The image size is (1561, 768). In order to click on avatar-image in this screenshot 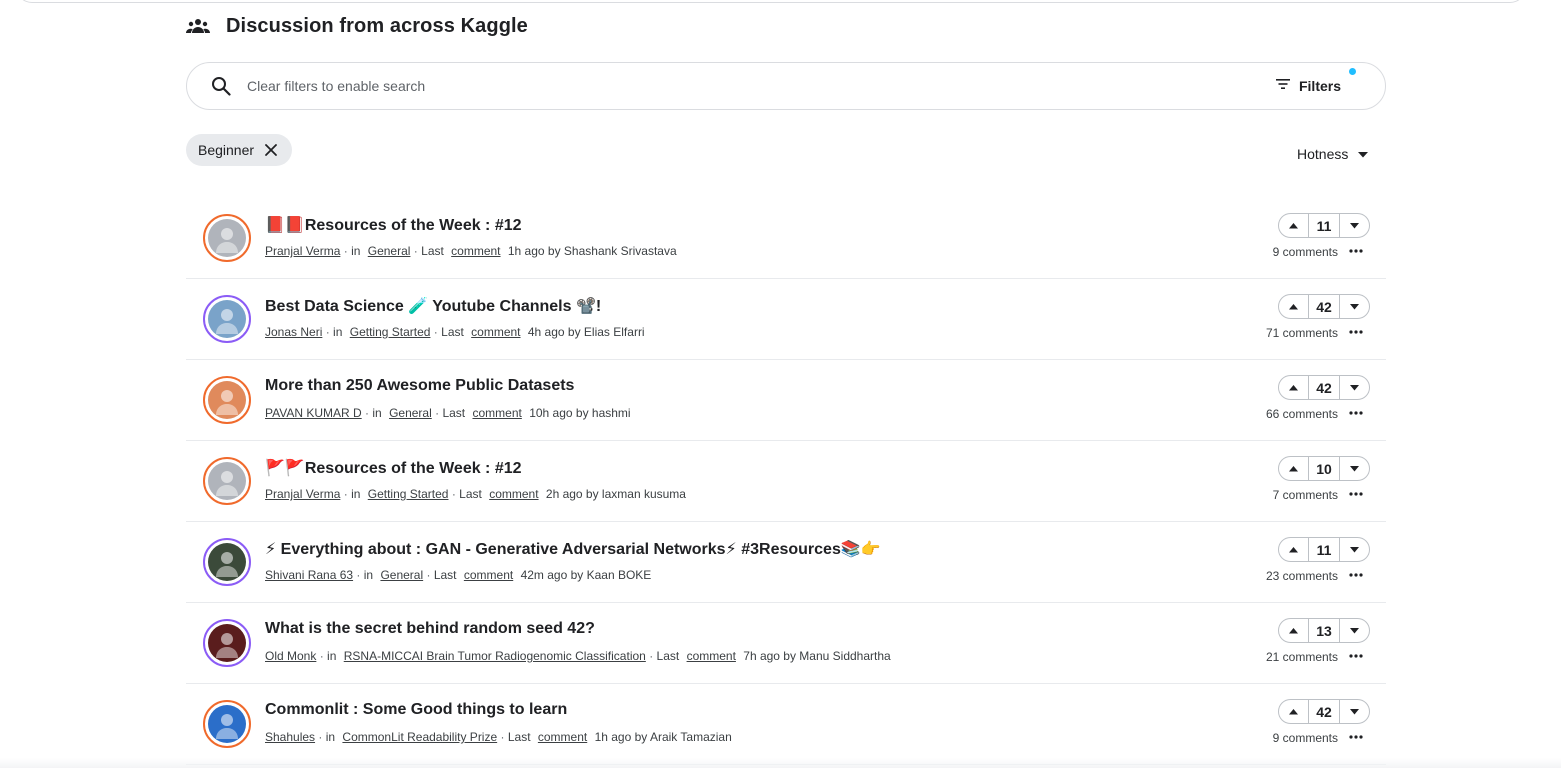, I will do `click(227, 319)`.